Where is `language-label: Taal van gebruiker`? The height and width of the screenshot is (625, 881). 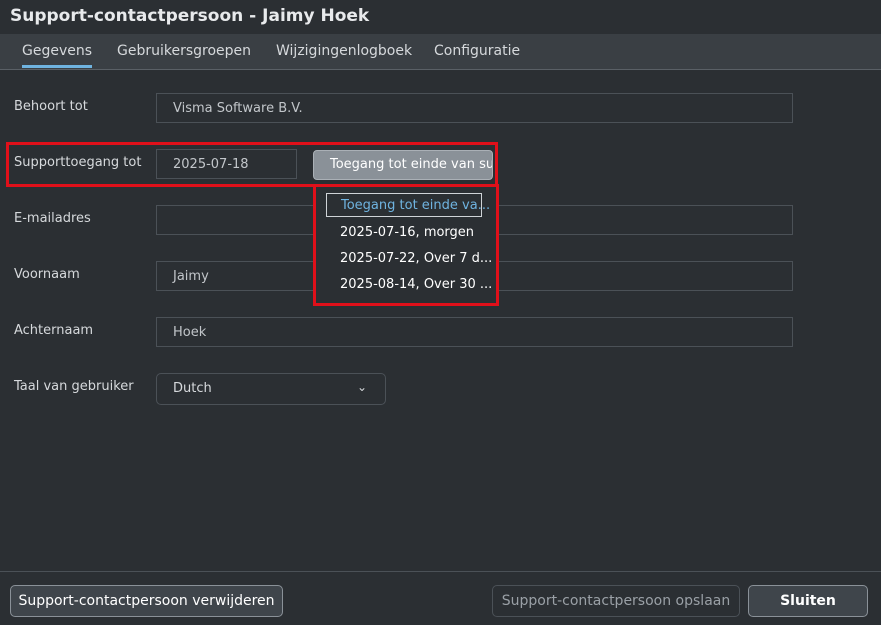
language-label: Taal van gebruiker is located at coordinates (74, 386).